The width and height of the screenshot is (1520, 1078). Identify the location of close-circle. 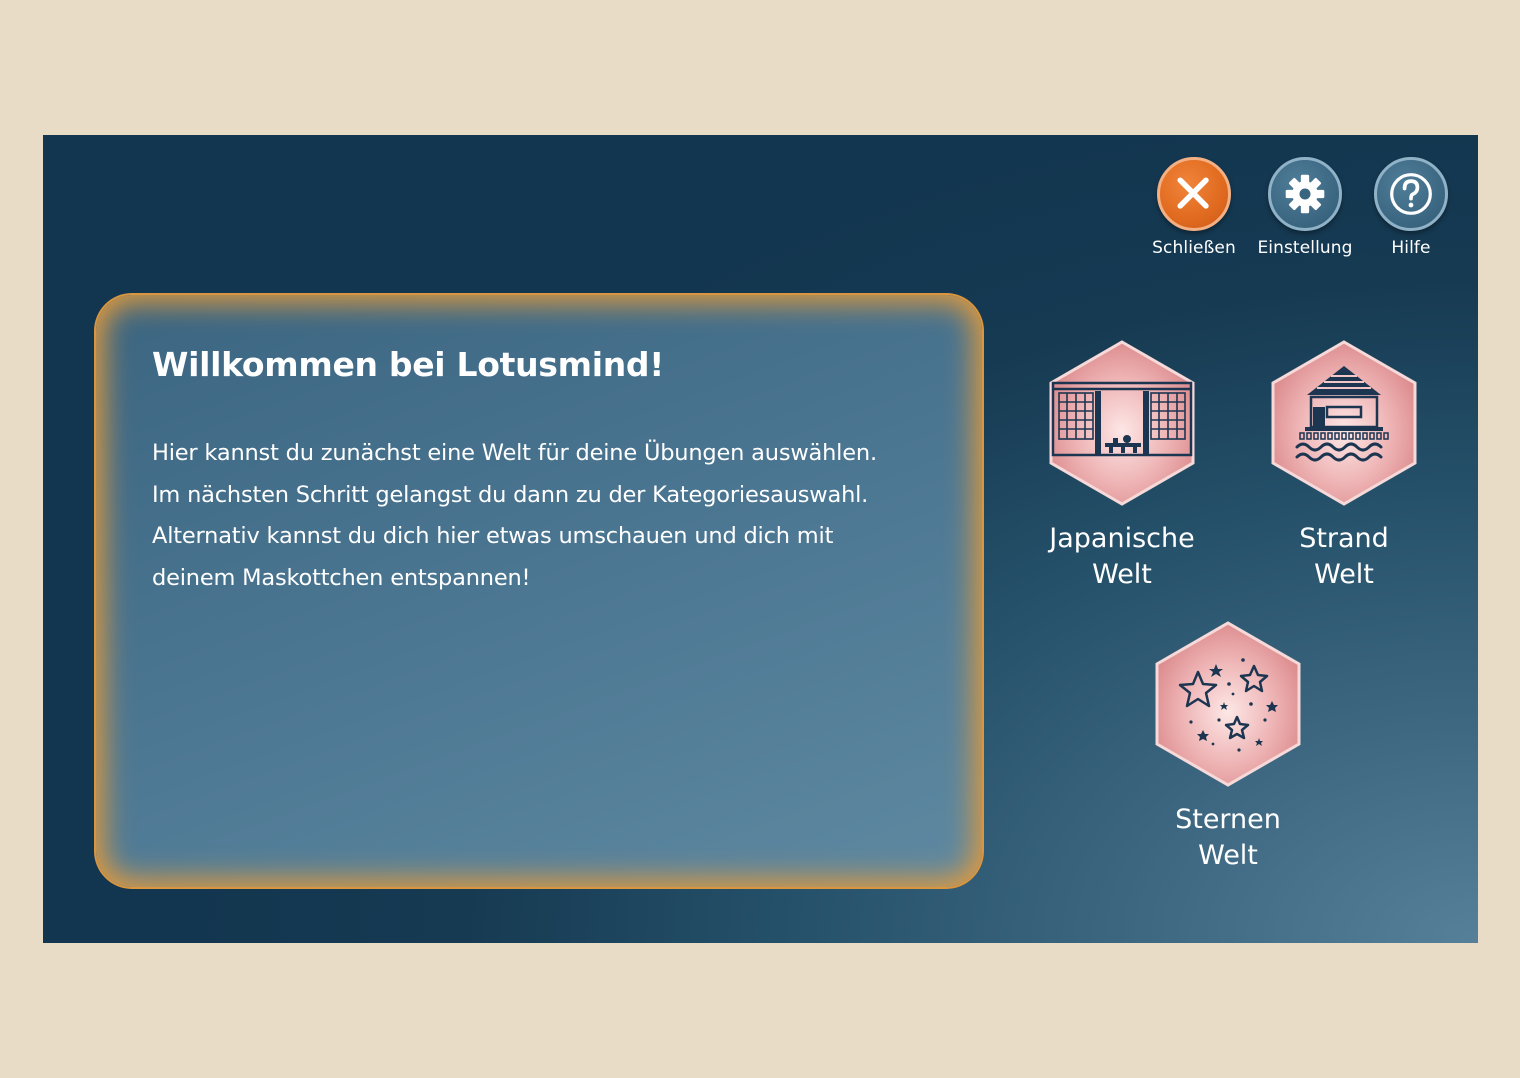
(1194, 194).